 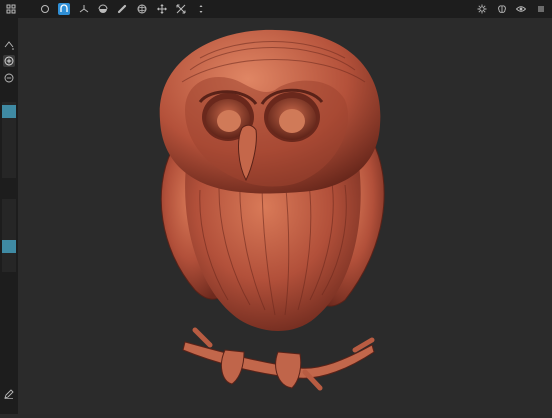 What do you see at coordinates (541, 9) in the screenshot?
I see `settings-icon` at bounding box center [541, 9].